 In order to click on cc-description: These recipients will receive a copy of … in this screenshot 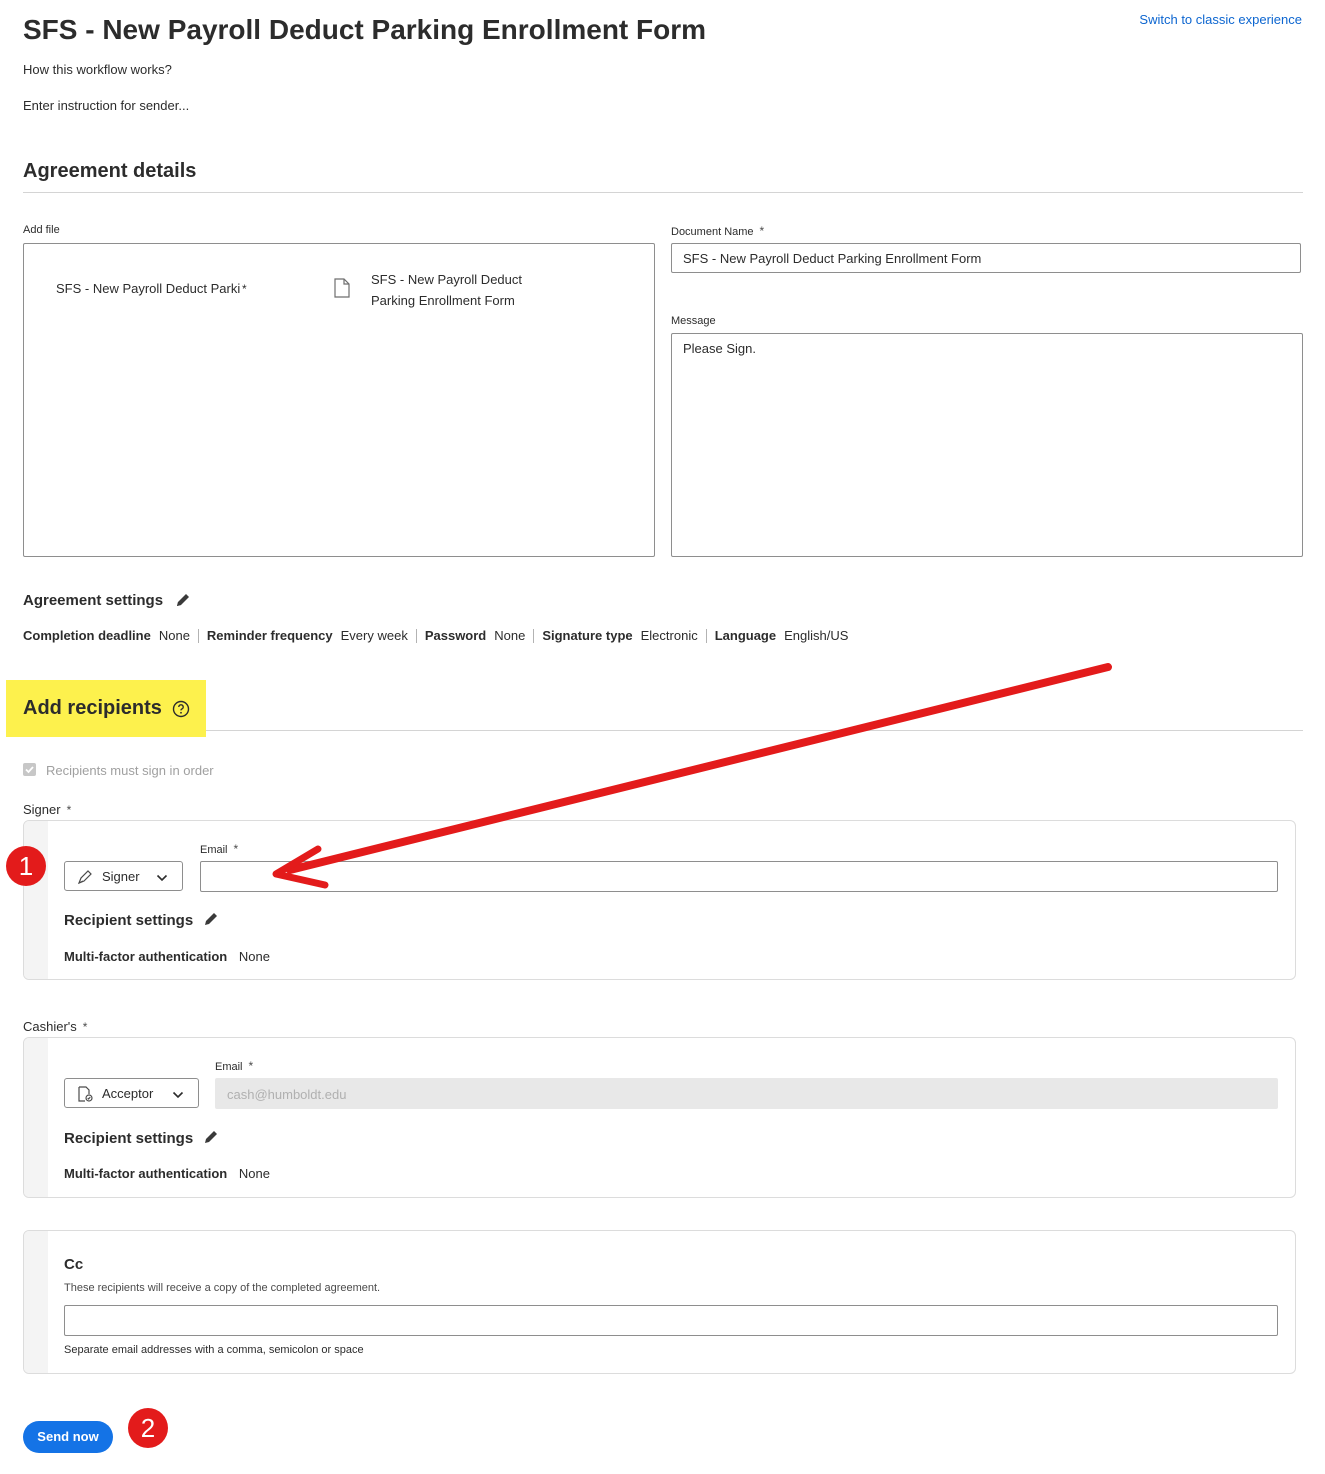, I will do `click(222, 1288)`.